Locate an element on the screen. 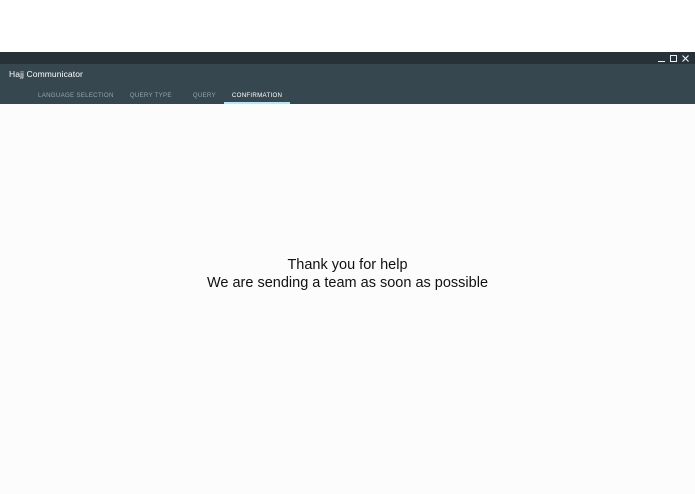  tab-confirmation: CONFIRMATION is located at coordinates (257, 96).